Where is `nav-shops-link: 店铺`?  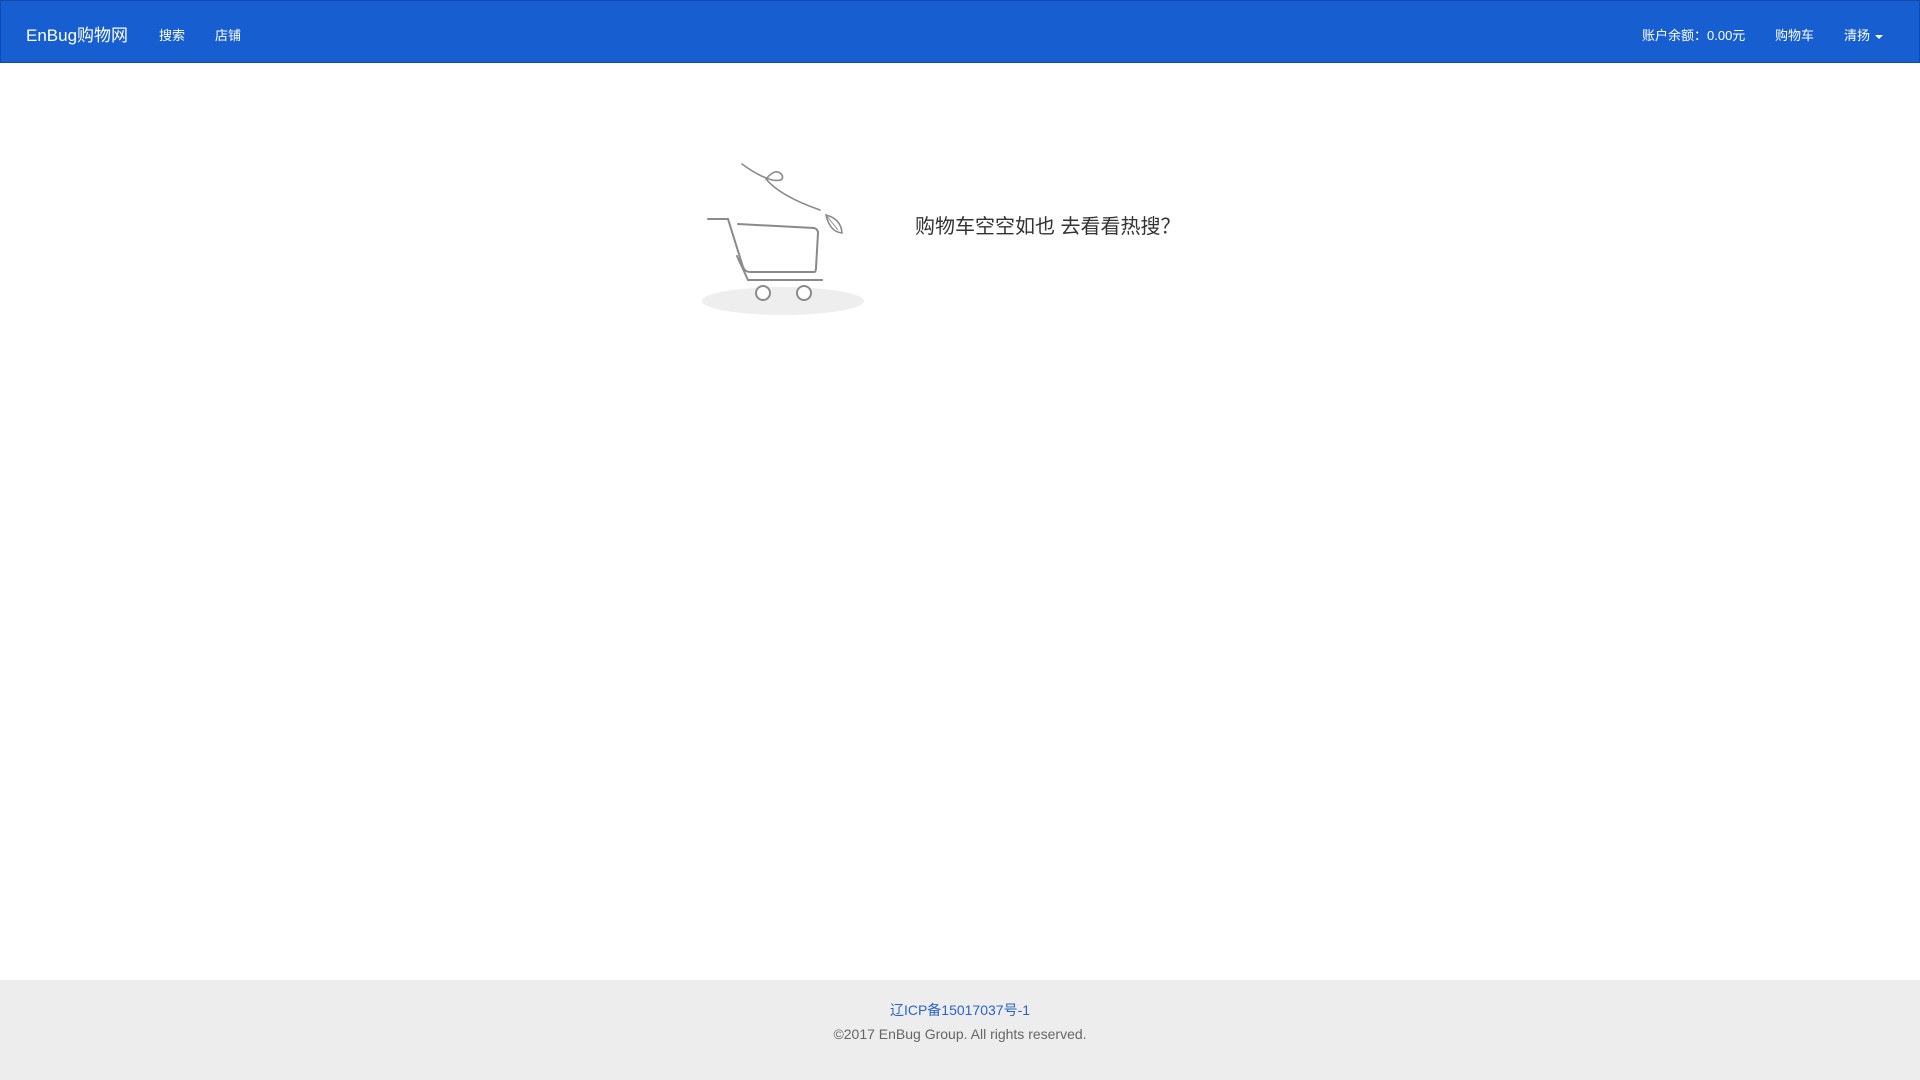
nav-shops-link: 店铺 is located at coordinates (228, 34).